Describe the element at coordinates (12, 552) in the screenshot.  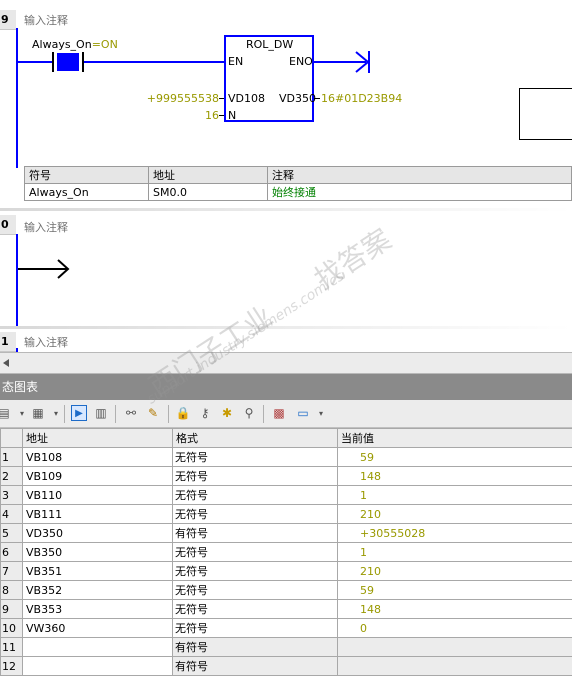
I see `row-number: 6` at that location.